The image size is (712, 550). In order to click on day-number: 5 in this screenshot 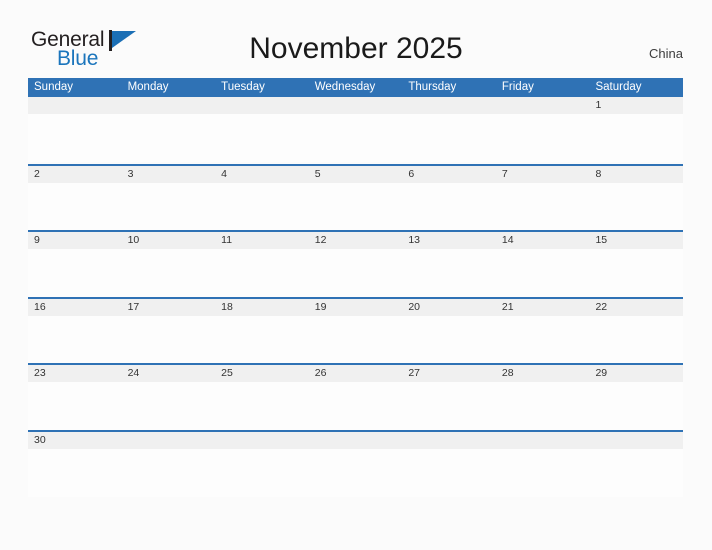, I will do `click(356, 174)`.